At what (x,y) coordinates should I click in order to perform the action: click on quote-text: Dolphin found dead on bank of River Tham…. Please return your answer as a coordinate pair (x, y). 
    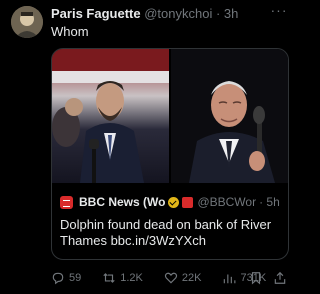
    Looking at the image, I should click on (166, 232).